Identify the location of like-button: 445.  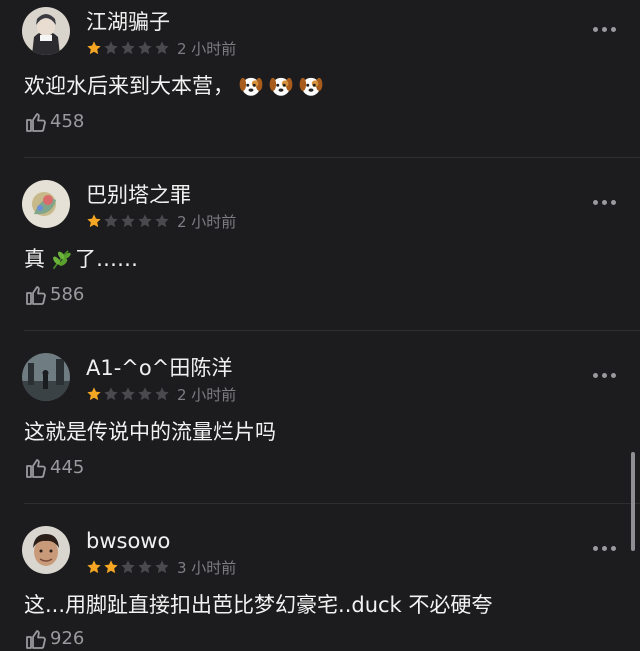
(54, 468).